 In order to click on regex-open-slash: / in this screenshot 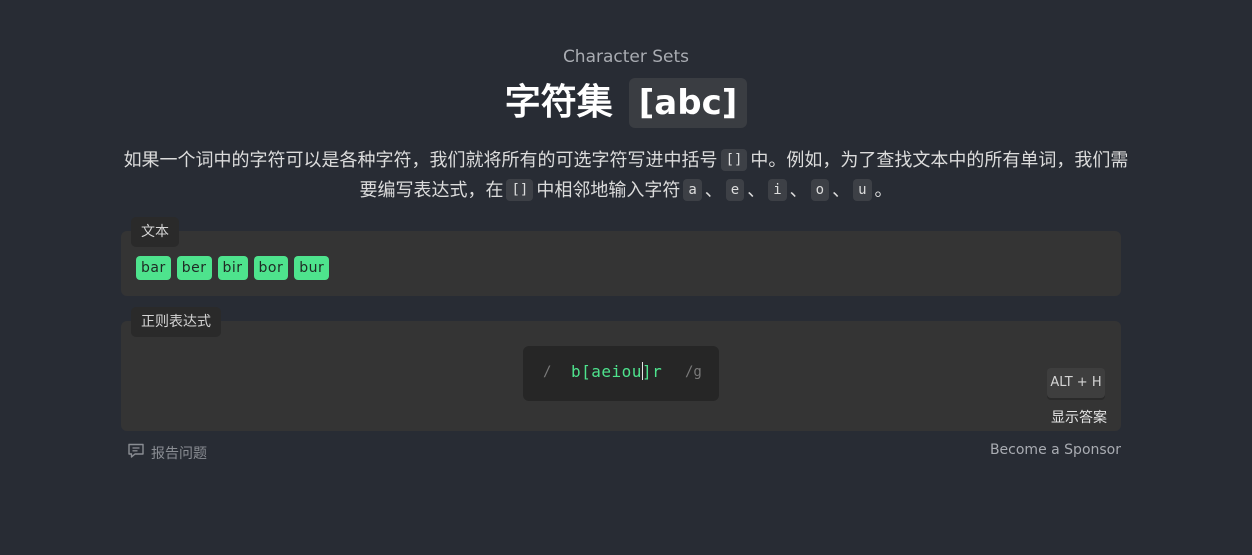, I will do `click(547, 372)`.